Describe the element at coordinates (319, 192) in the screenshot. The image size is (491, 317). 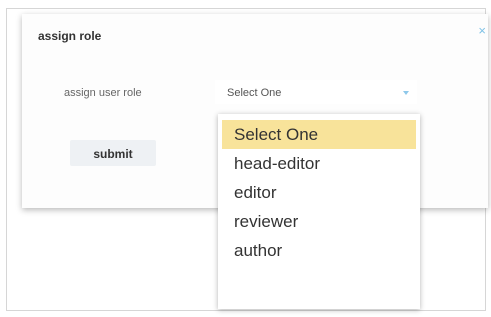
I see `option-editor: editor` at that location.